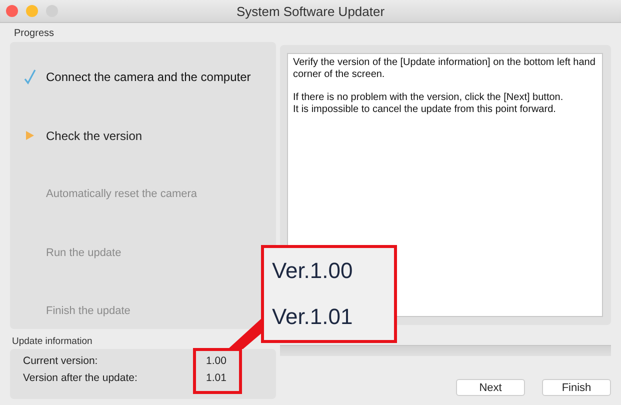  I want to click on info-label: Current version:, so click(61, 361).